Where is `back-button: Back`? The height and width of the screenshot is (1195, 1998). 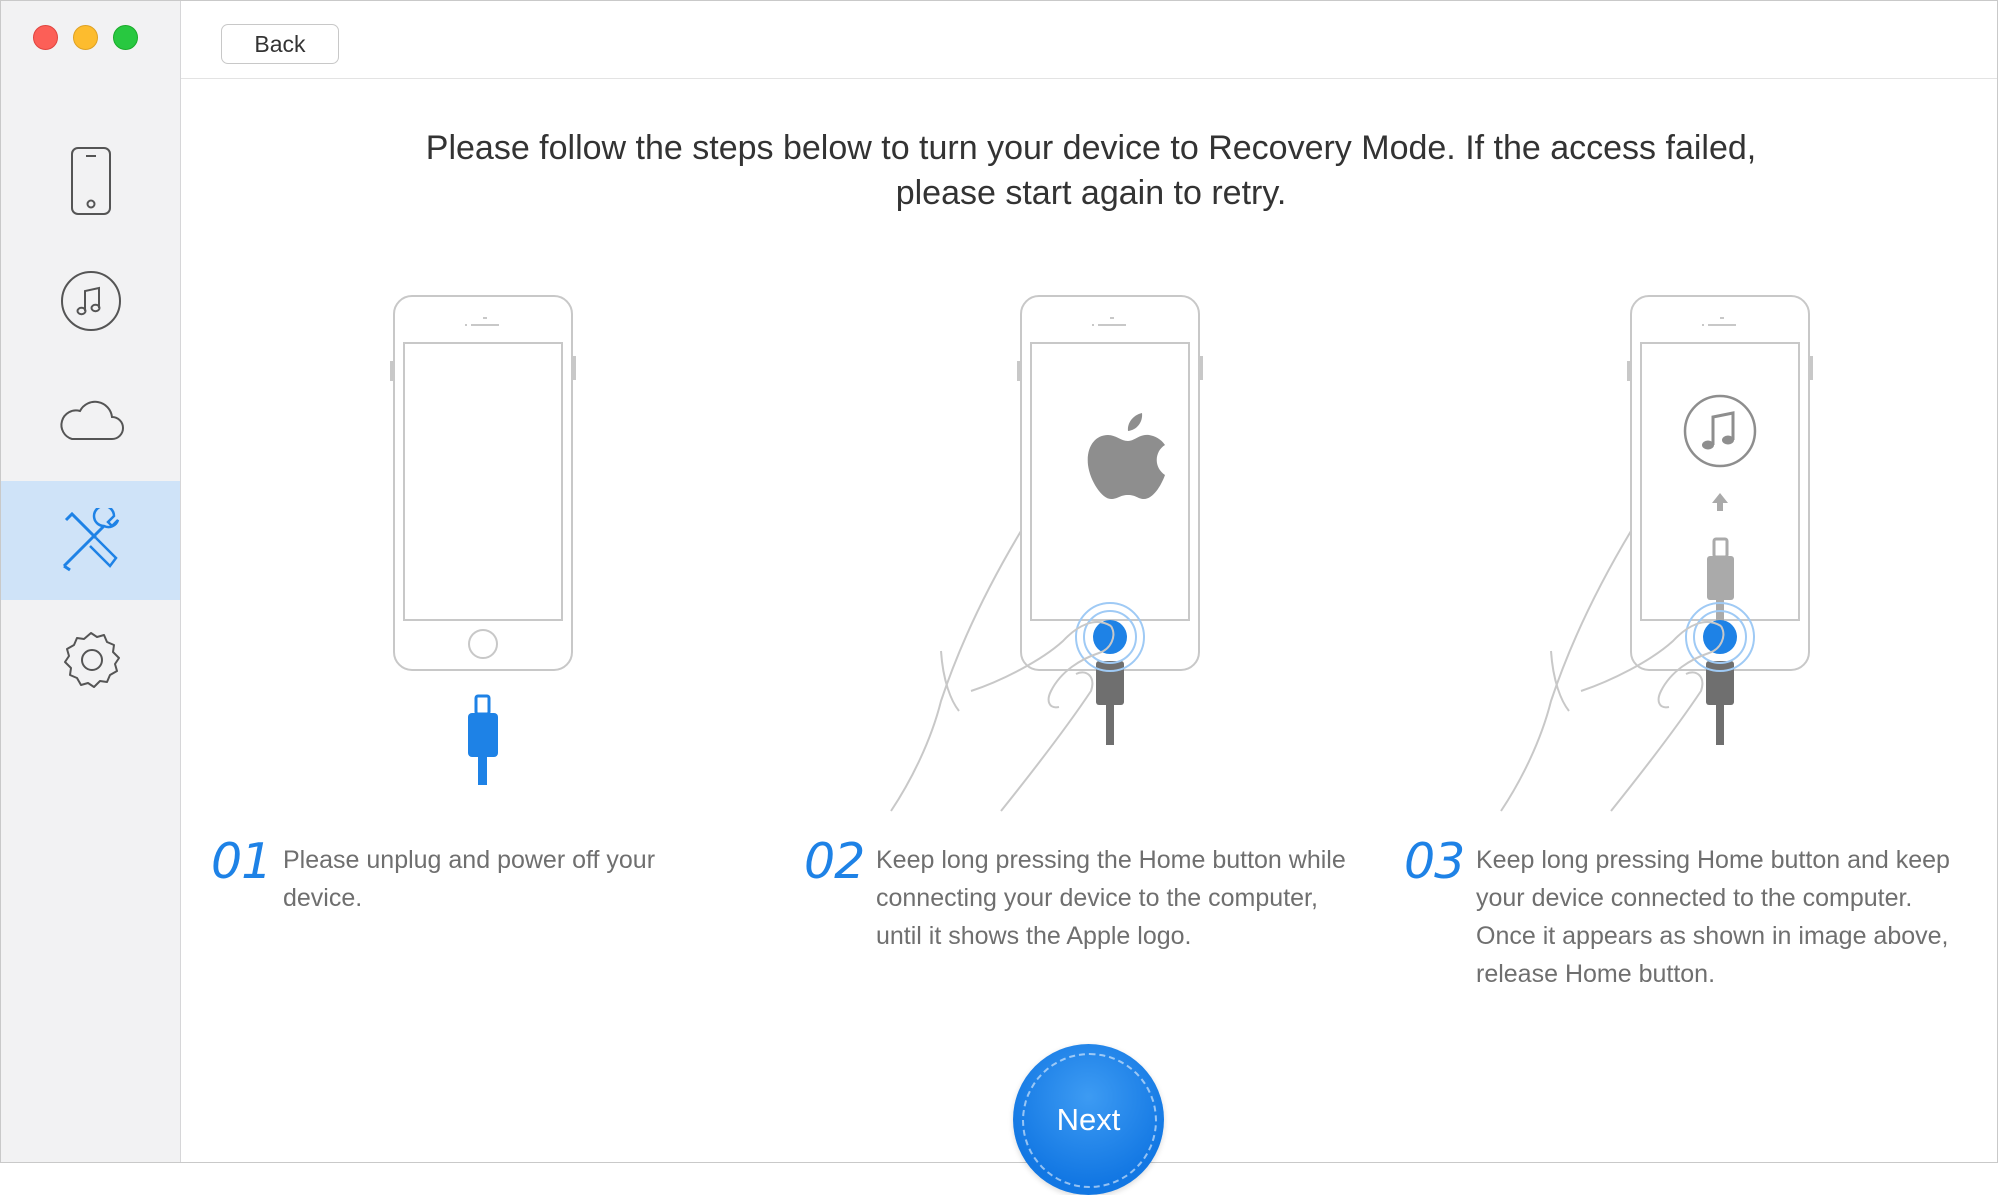
back-button: Back is located at coordinates (280, 44).